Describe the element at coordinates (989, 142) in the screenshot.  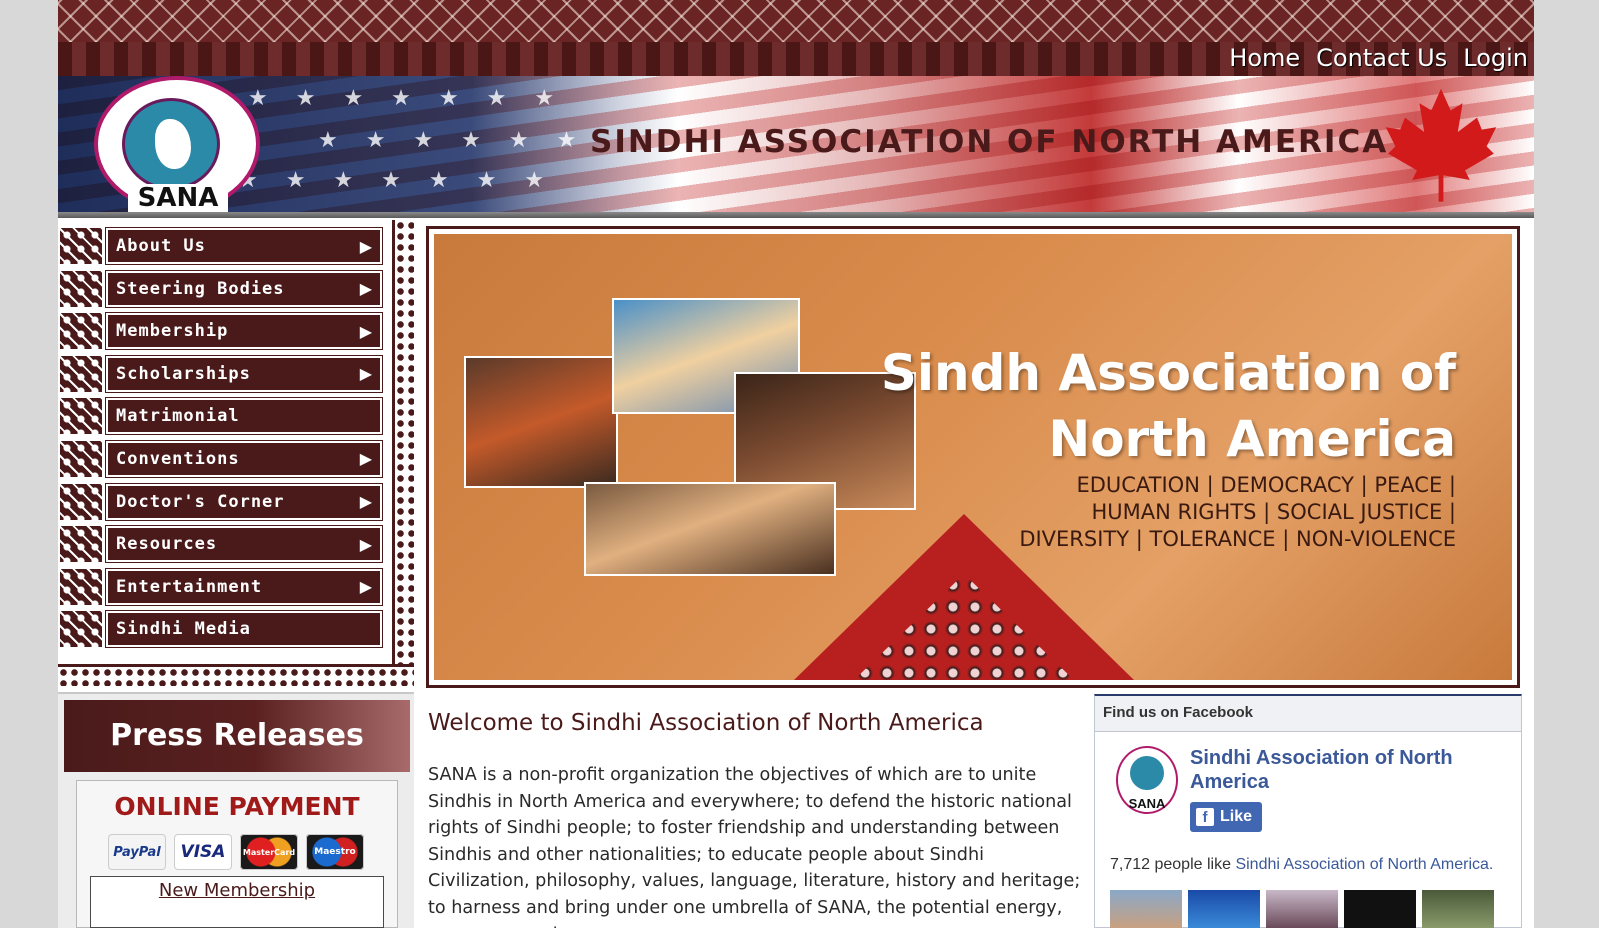
I see `site-title: SINDHI ASSOCIATION OF NORTH AMERICA` at that location.